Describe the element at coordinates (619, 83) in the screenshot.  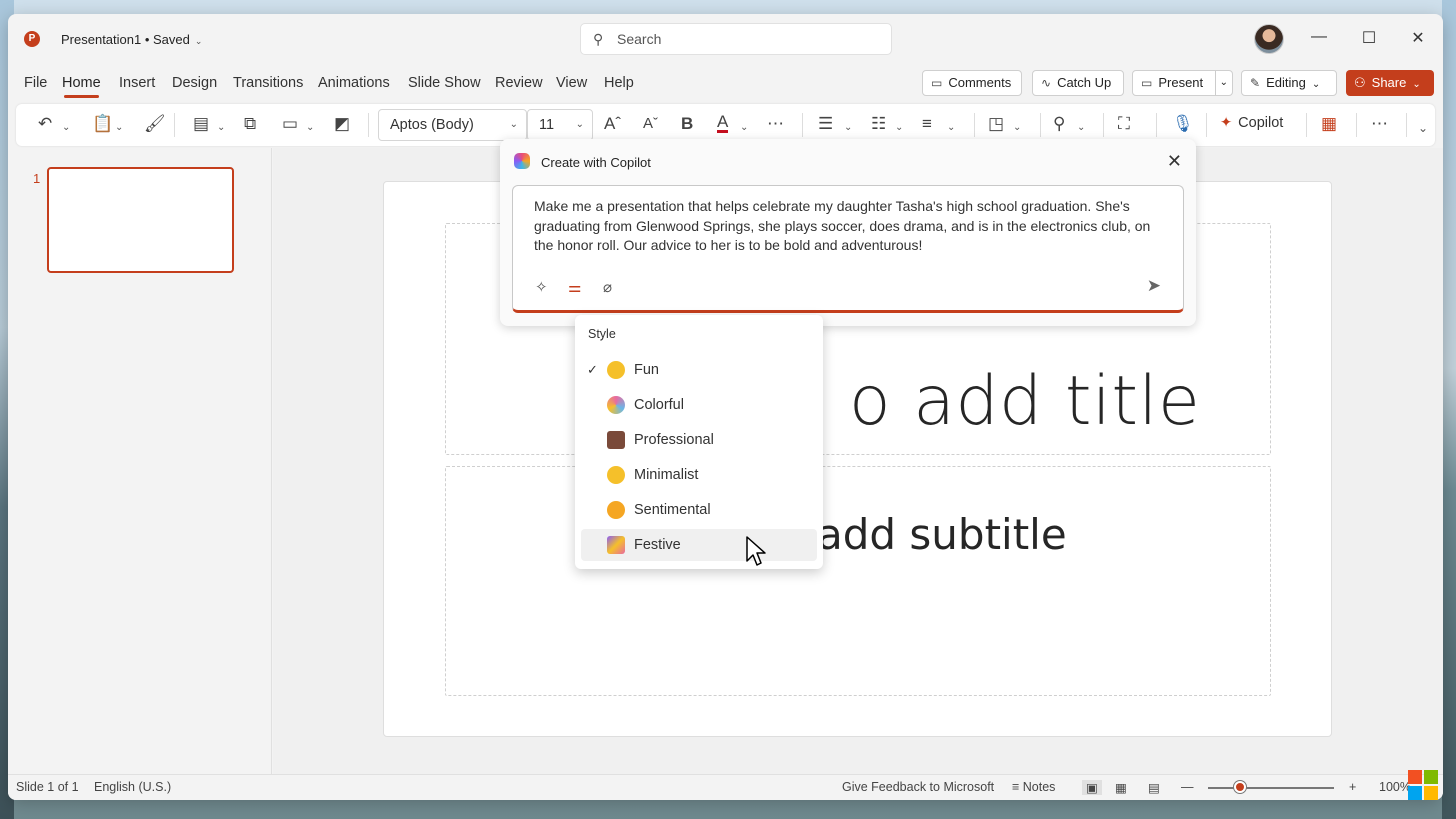
I see `tab-help: Help` at that location.